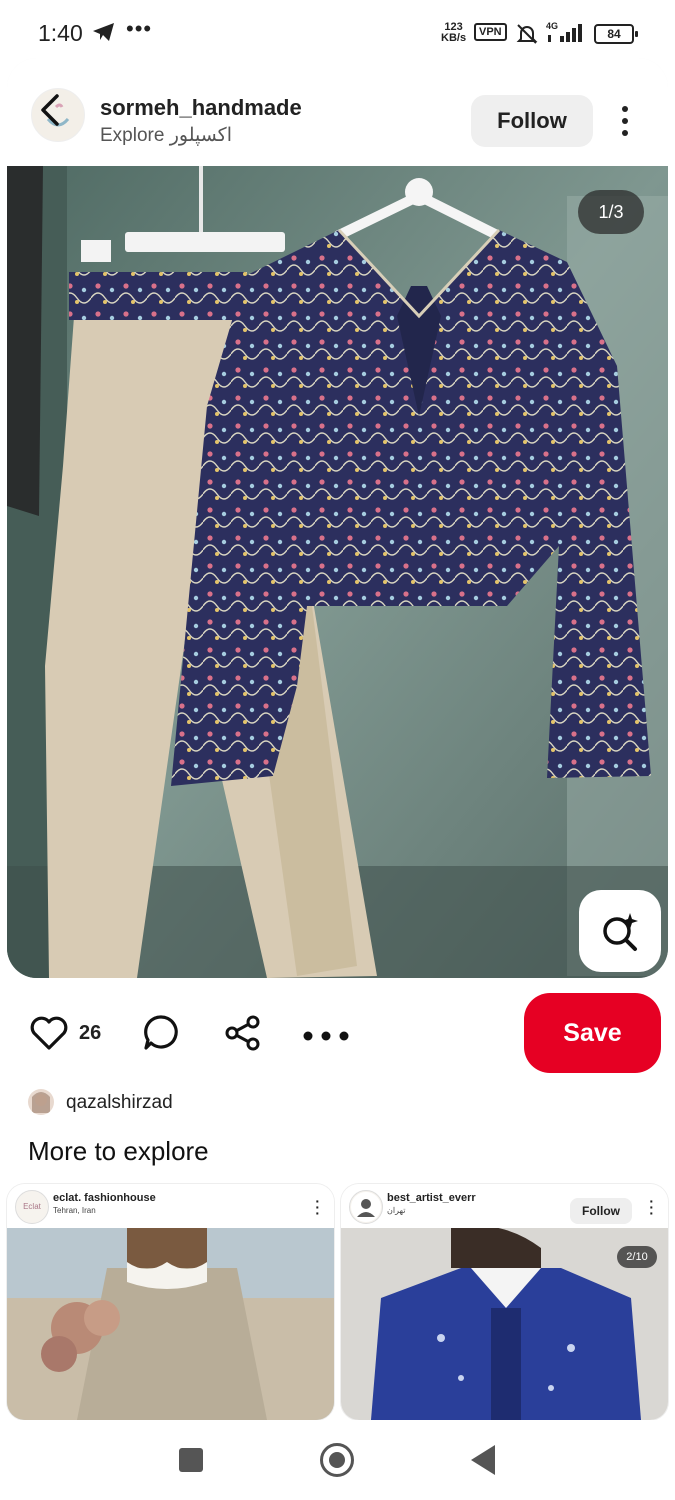 This screenshot has width=675, height=1500. What do you see at coordinates (139, 28) in the screenshot?
I see `more-notifications-icon: •••` at bounding box center [139, 28].